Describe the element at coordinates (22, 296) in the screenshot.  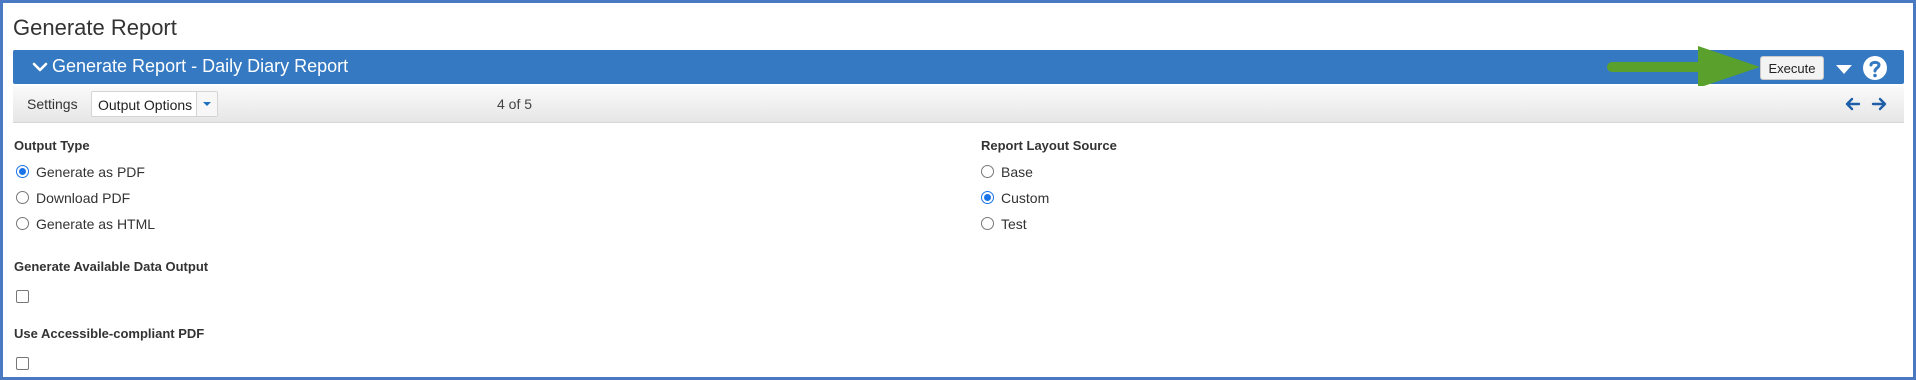
I see `available-data-output-checkbox` at that location.